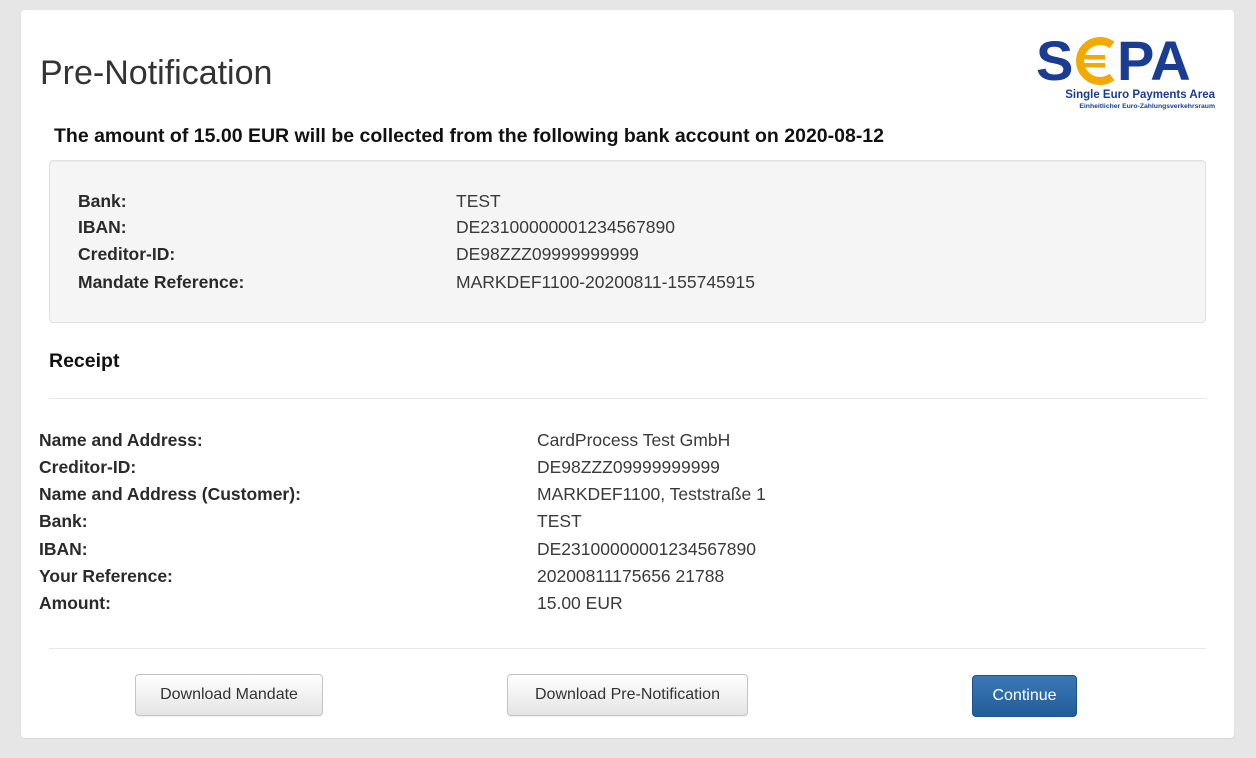  What do you see at coordinates (631, 576) in the screenshot?
I see `receipt-your-reference-value: 20200811175656 21788` at bounding box center [631, 576].